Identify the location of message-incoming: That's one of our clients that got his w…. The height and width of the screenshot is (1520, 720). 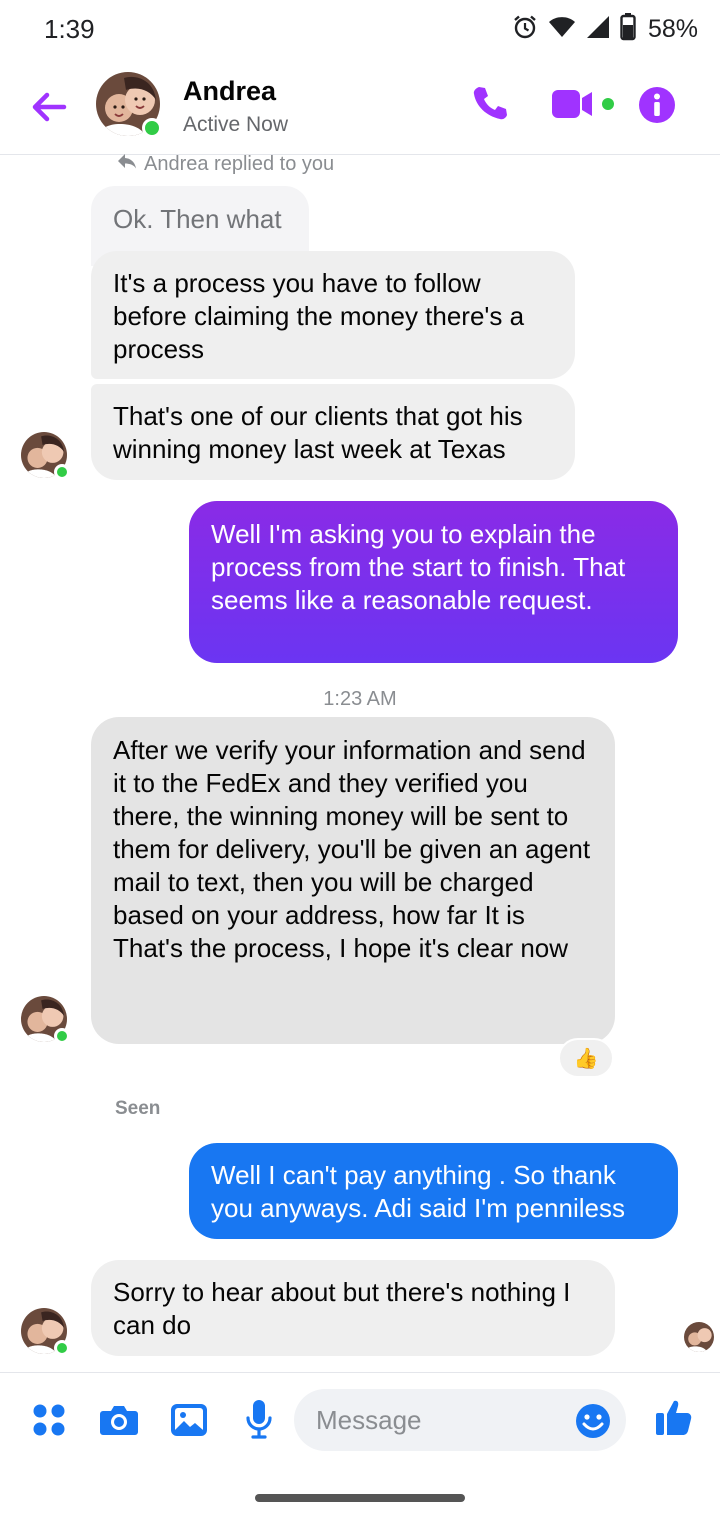
(333, 432).